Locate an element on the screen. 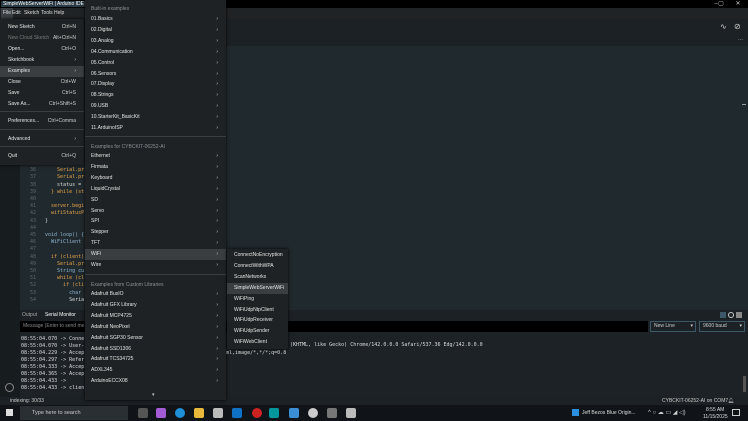 The image size is (748, 421). menu-item-quit: Quit Ctrl+Q is located at coordinates (42, 156).